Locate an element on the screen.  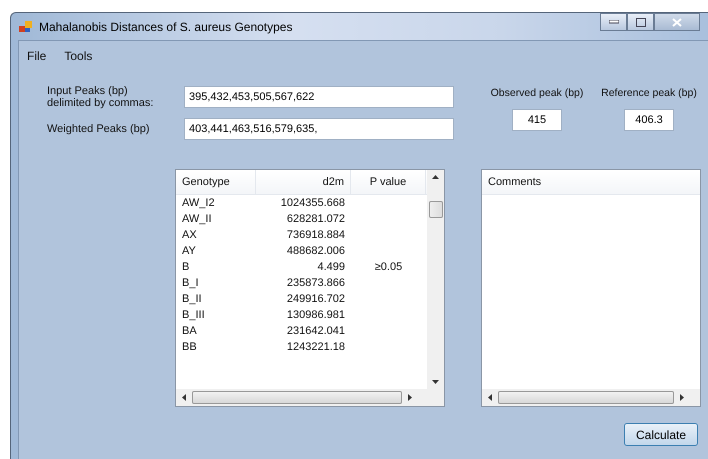
table-cell-text: 130986.981 is located at coordinates (316, 315).